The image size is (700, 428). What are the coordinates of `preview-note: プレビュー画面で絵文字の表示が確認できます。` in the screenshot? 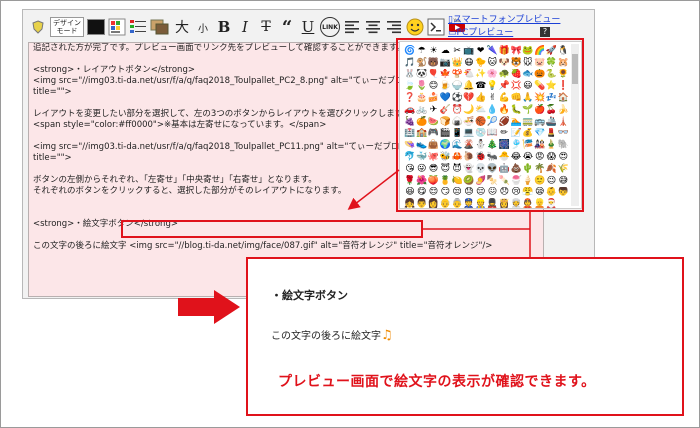 It's located at (437, 382).